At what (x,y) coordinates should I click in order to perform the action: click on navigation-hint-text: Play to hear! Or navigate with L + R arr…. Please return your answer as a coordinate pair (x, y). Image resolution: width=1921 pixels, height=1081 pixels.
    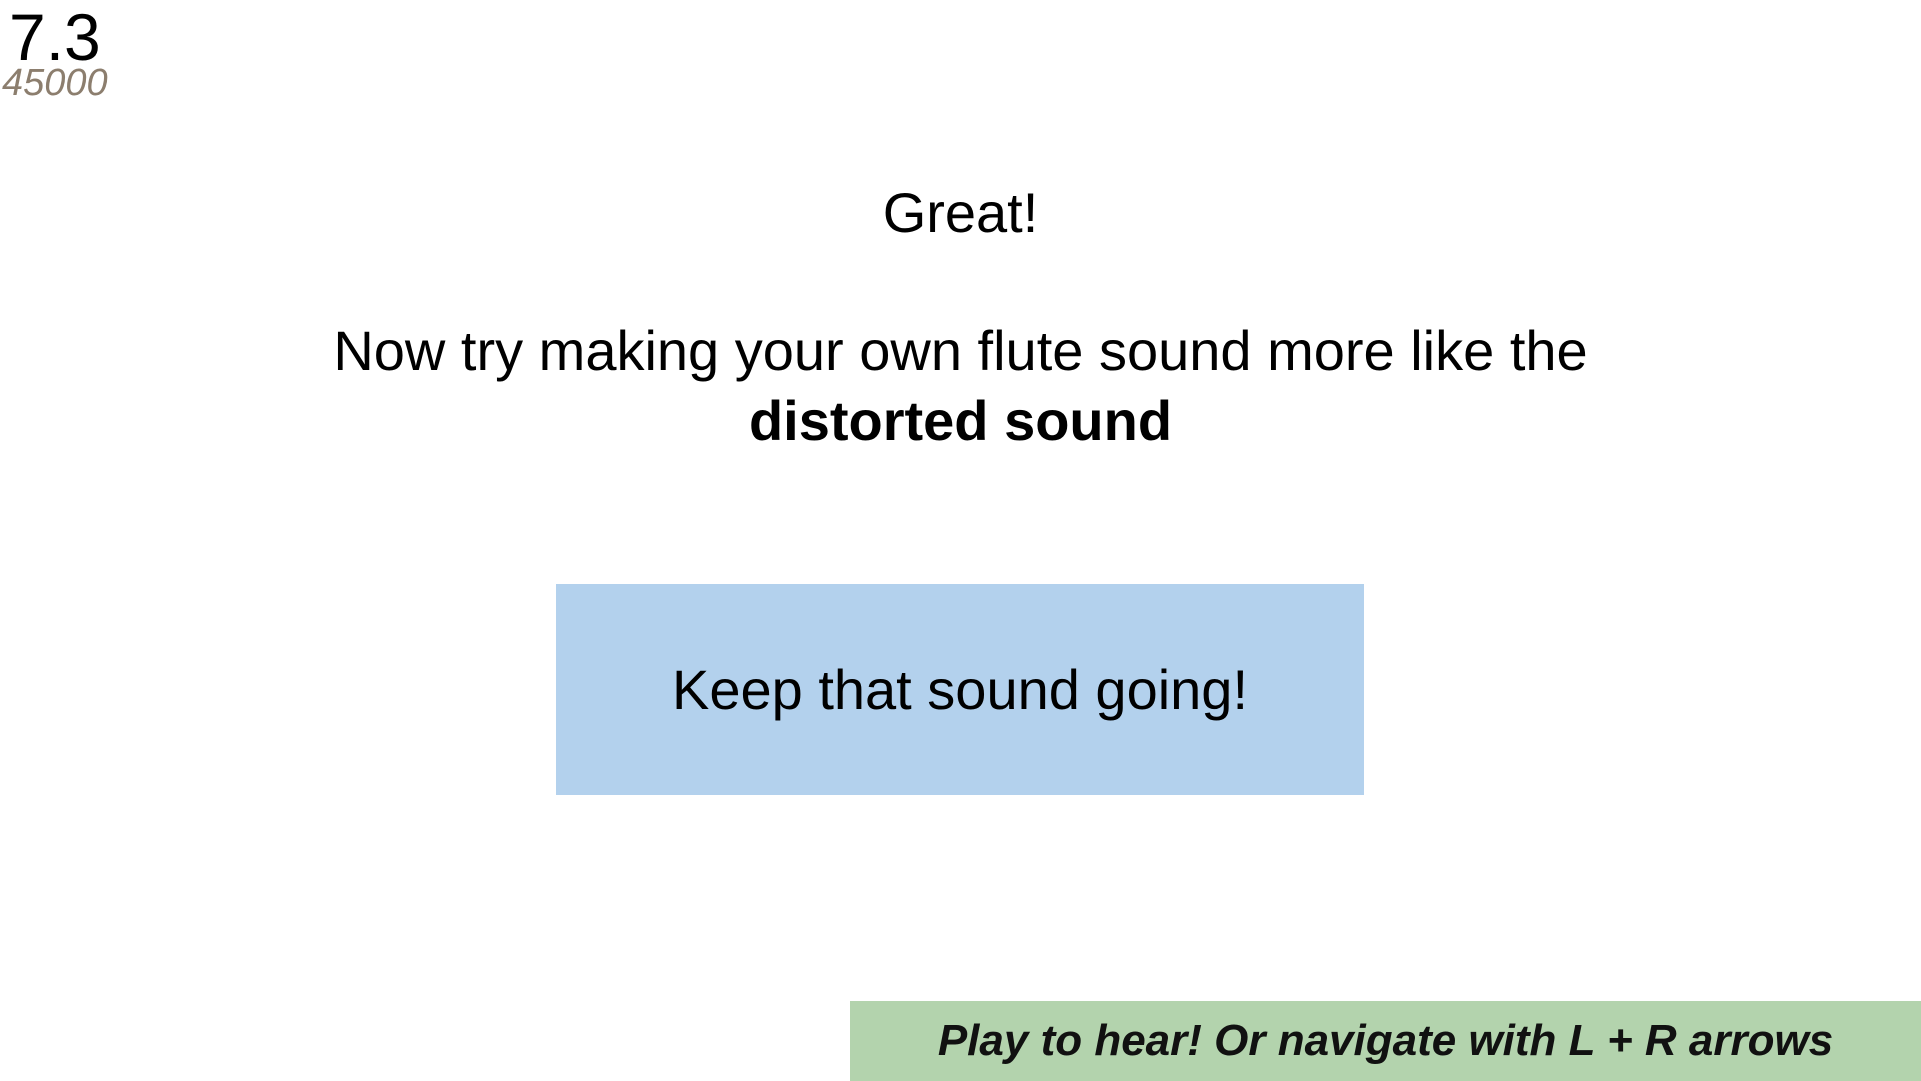
    Looking at the image, I should click on (1385, 1040).